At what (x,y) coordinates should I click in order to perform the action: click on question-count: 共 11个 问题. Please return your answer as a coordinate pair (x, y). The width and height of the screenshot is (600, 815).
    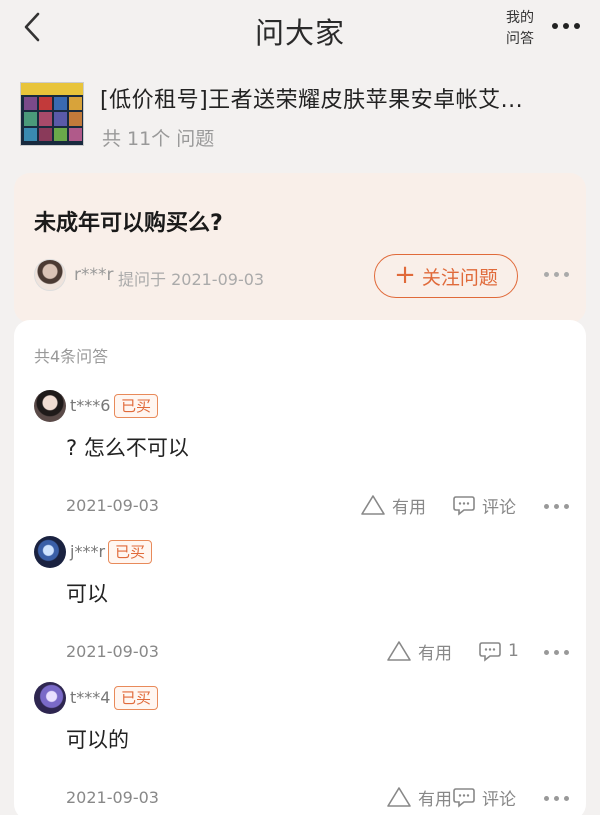
    Looking at the image, I should click on (158, 139).